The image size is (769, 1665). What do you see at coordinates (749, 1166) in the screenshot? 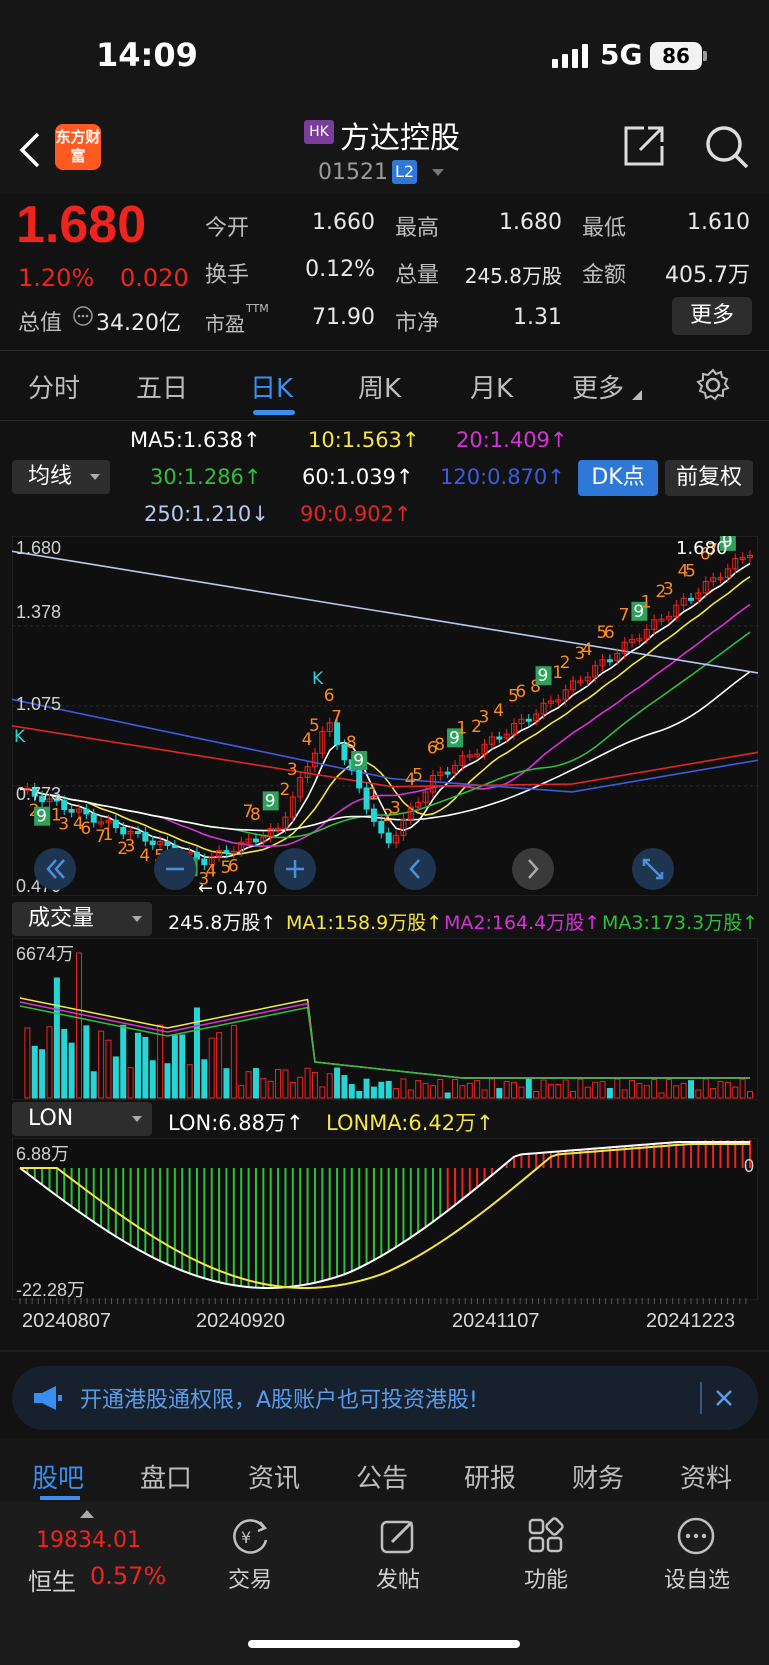
I see `lon-zero-label: 0` at bounding box center [749, 1166].